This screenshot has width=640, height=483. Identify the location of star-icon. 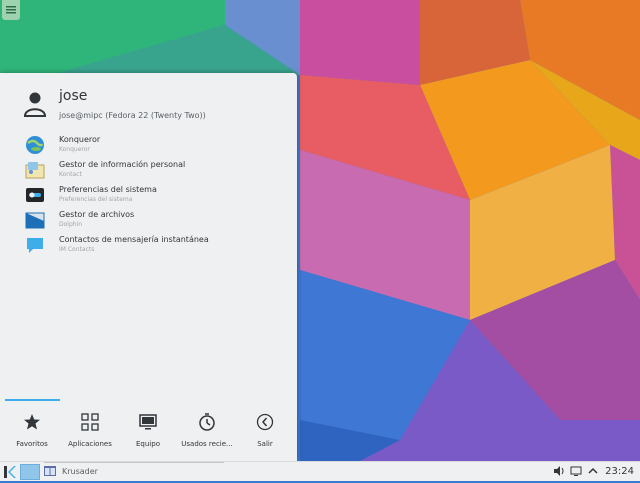
(32, 422).